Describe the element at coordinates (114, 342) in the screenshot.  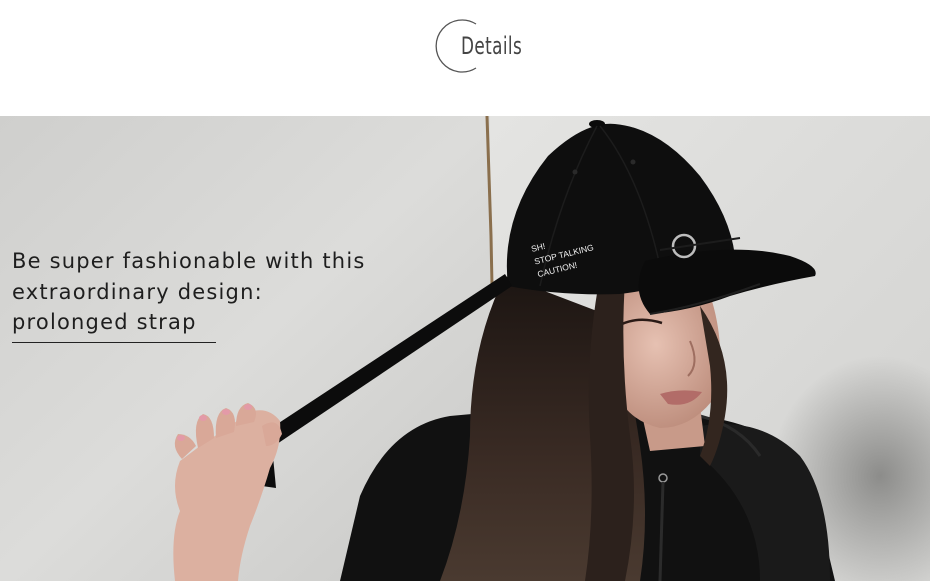
I see `caption-underline` at that location.